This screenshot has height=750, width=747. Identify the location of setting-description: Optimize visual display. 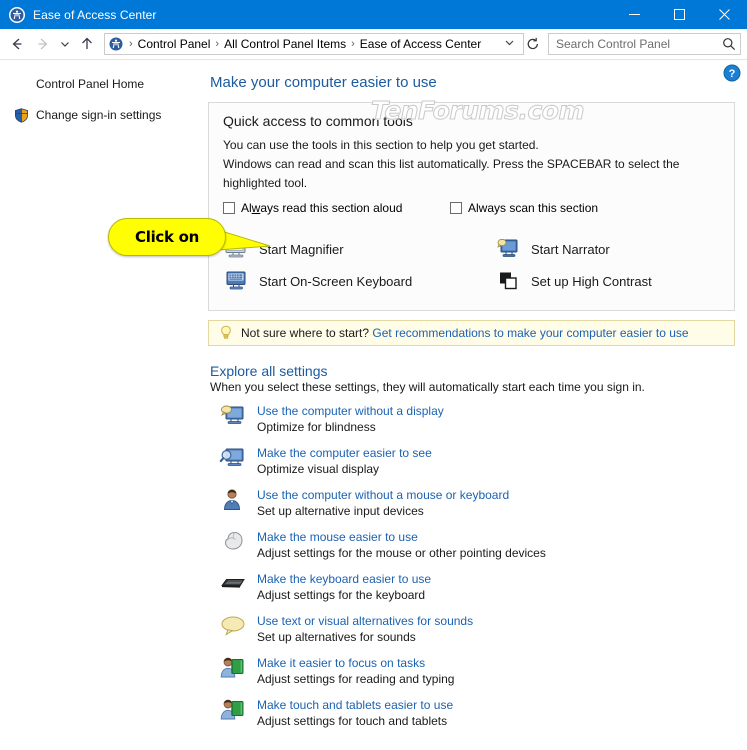
(318, 469).